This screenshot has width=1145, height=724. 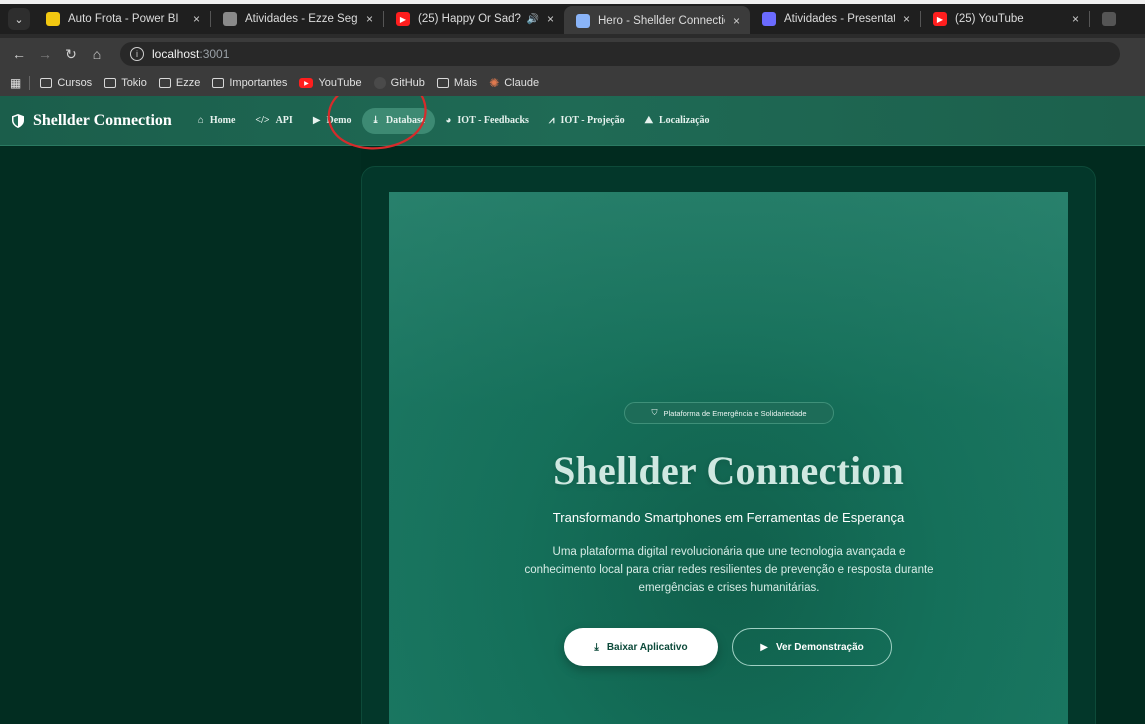 I want to click on tab-search-icon: ⌄, so click(x=19, y=19).